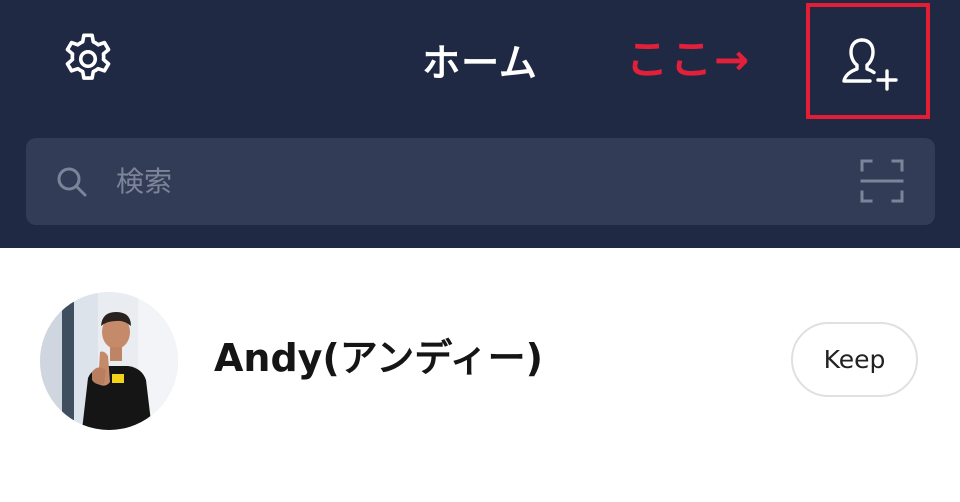 This screenshot has height=502, width=960. I want to click on profile-name: Andy(アンディー), so click(378, 358).